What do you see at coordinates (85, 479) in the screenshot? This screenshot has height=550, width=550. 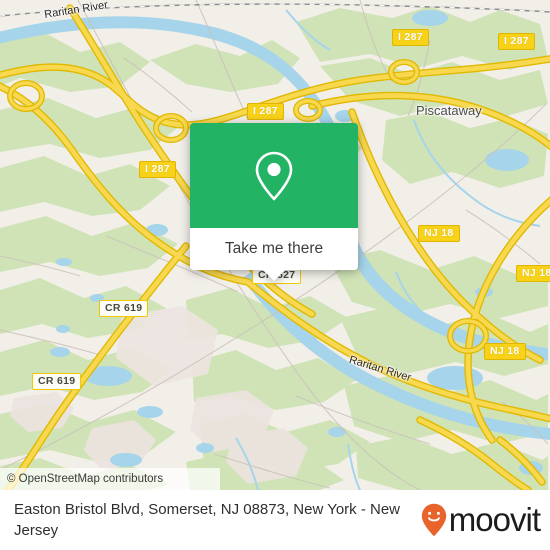 I see `map-attribution-text: © OpenStreetMap contributors` at bounding box center [85, 479].